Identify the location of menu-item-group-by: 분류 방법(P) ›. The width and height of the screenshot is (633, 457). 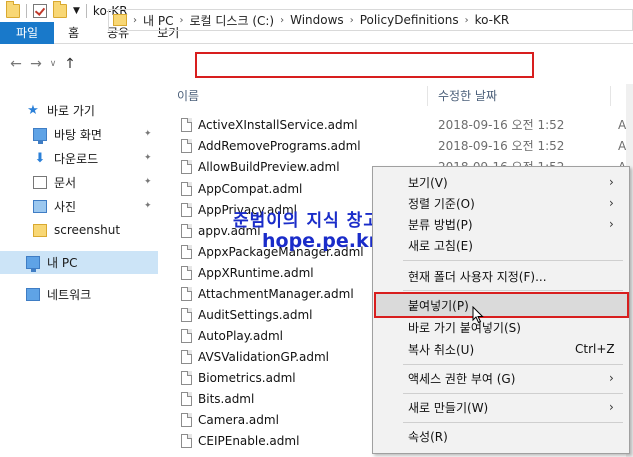
(501, 224).